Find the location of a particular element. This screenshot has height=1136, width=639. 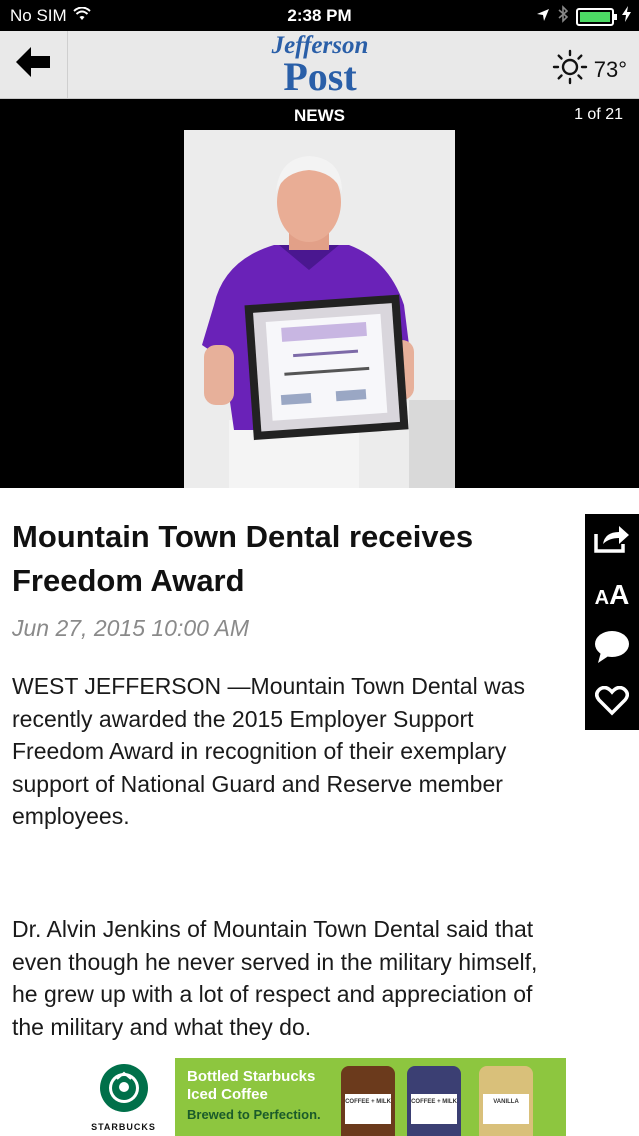

ad-headline-line-1: Bottled Starbucks is located at coordinates (251, 1076).